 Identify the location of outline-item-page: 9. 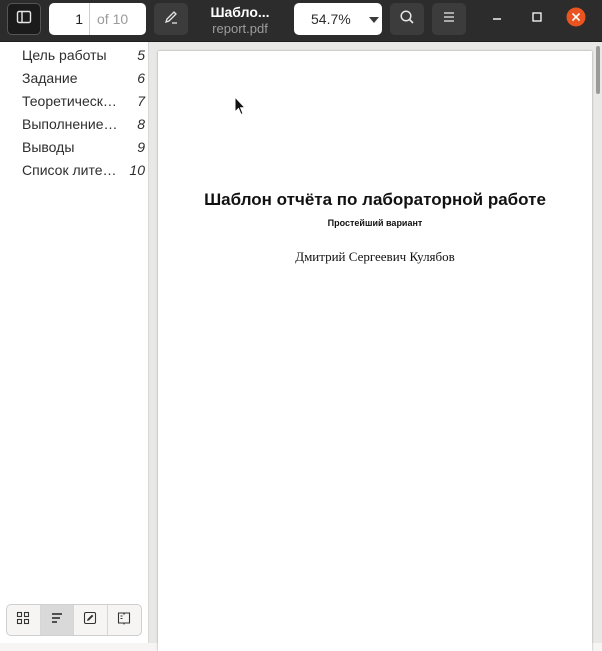
(141, 147).